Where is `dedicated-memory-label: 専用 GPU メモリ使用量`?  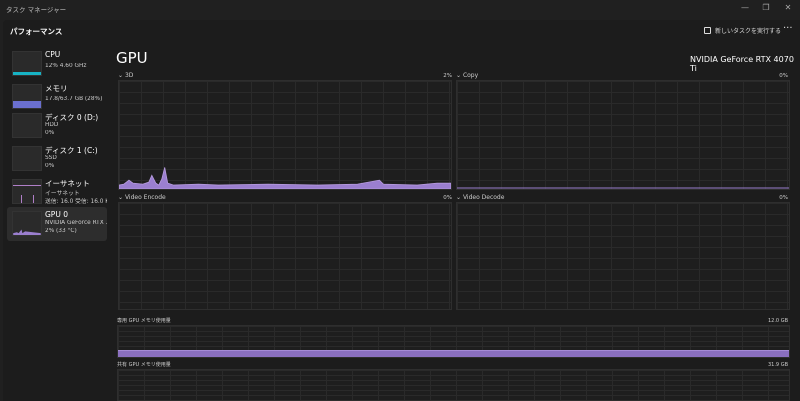 dedicated-memory-label: 専用 GPU メモリ使用量 is located at coordinates (144, 321).